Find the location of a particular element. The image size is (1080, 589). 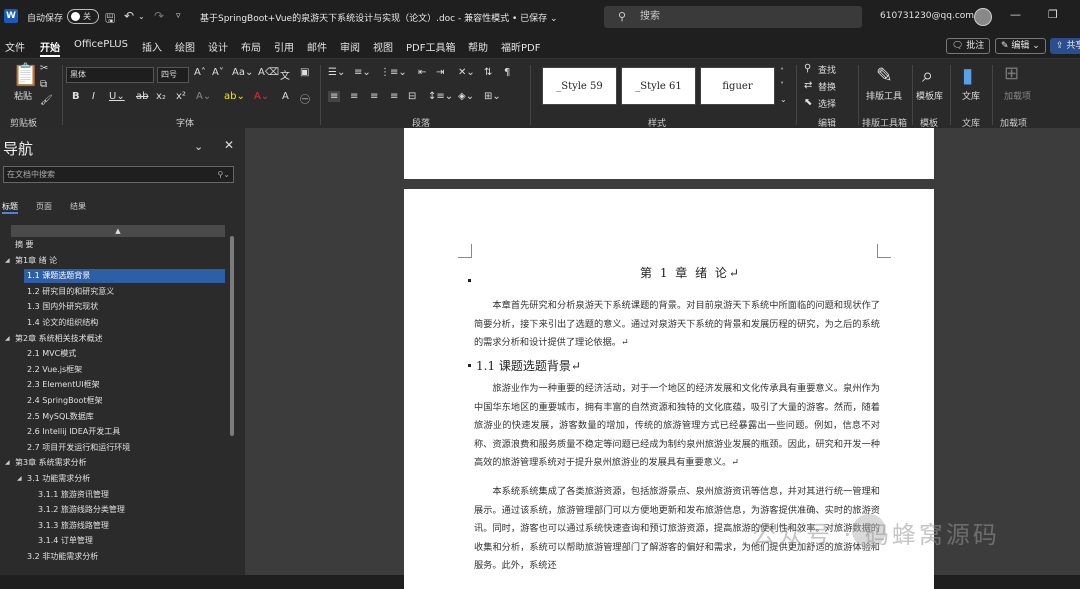

superscript-icon: x² is located at coordinates (181, 96).